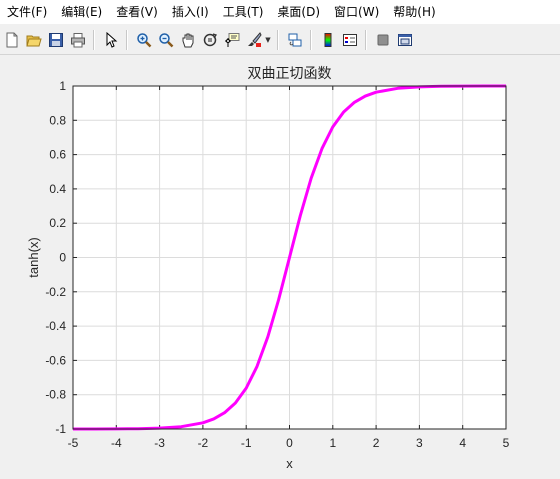 This screenshot has height=479, width=560. I want to click on x-tick-label: -4, so click(116, 443).